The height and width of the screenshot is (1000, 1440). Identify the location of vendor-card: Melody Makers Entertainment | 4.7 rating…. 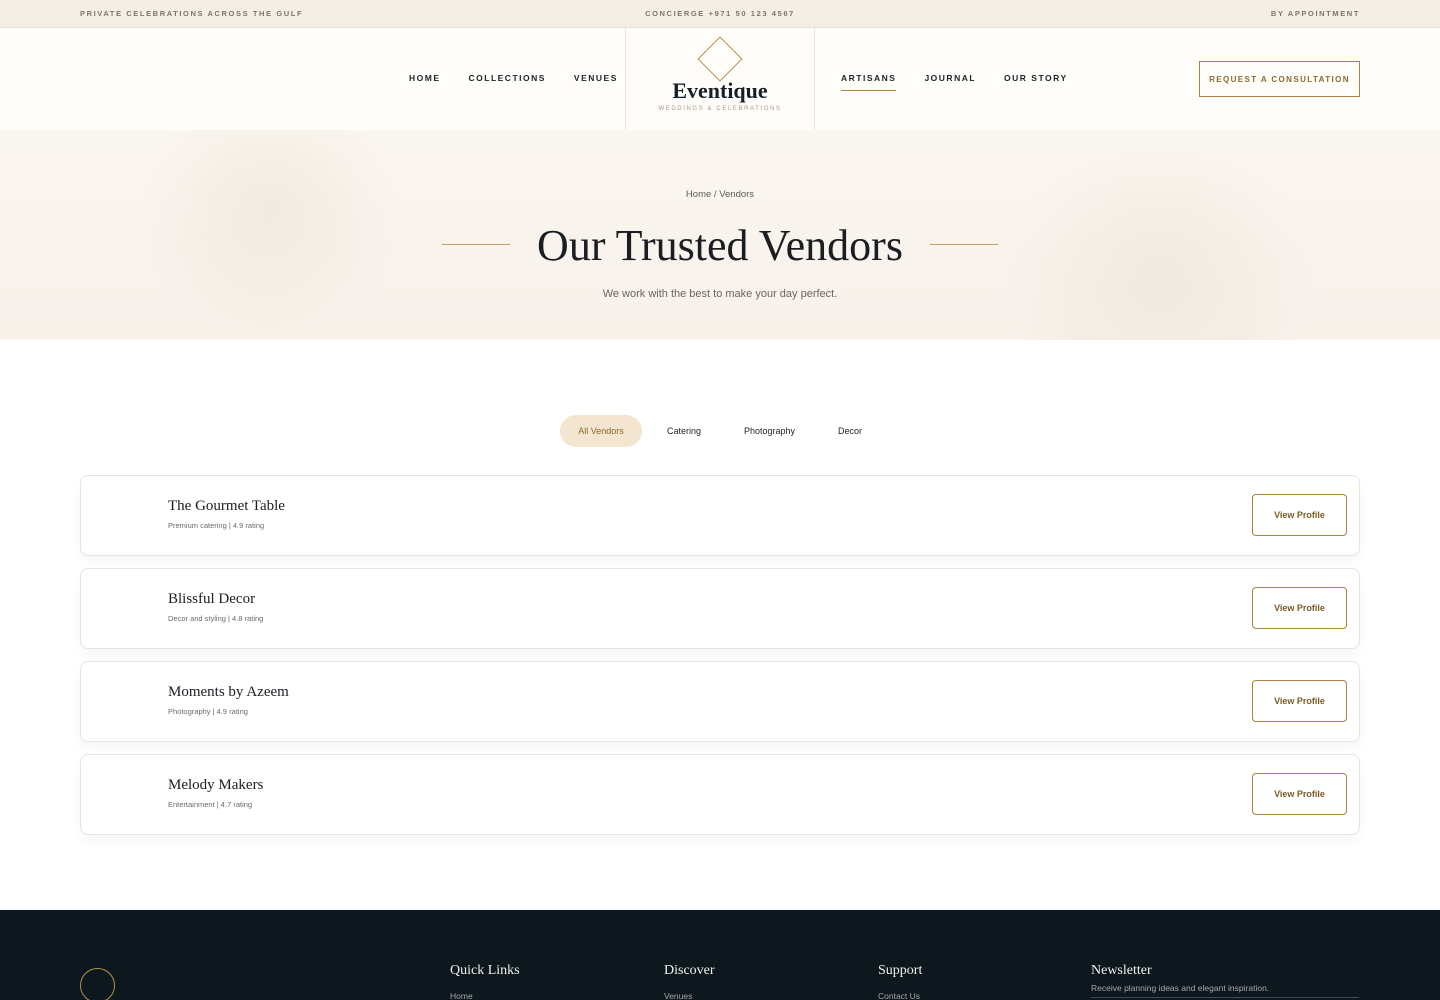
(720, 794).